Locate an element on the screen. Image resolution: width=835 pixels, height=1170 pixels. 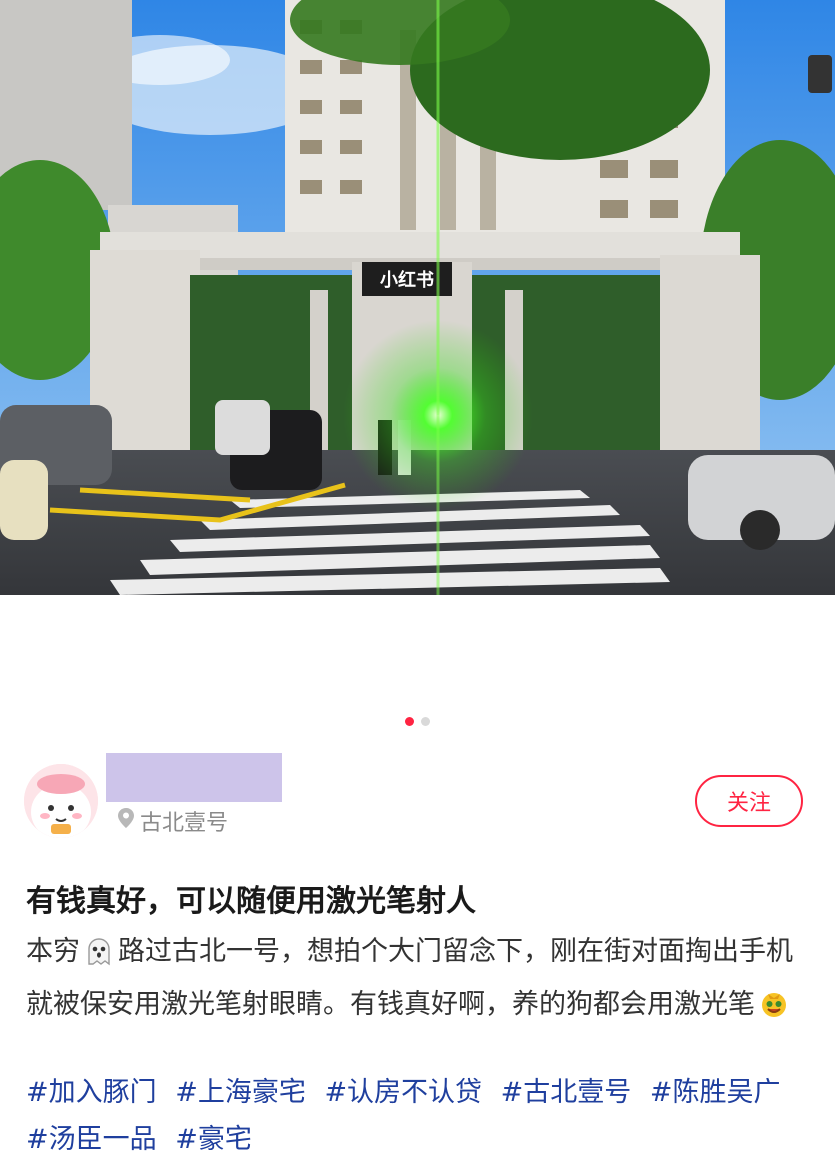
money-face-emoji-icon is located at coordinates (774, 1010).